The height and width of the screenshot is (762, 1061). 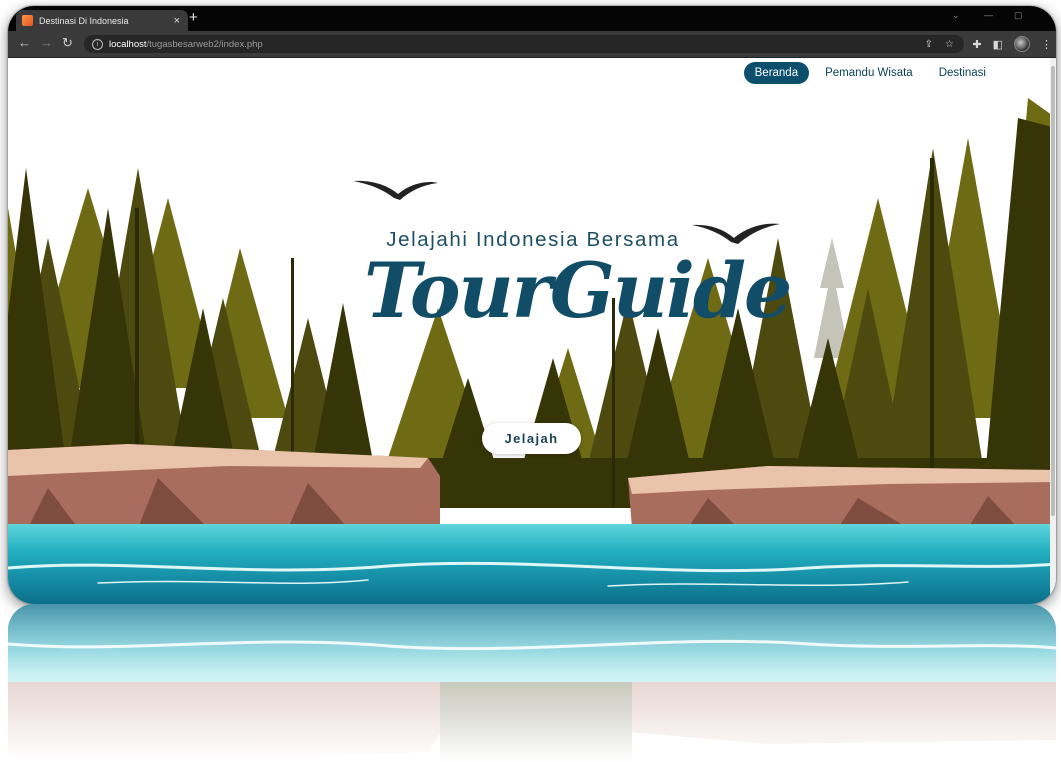 I want to click on main-nav: Beranda Pemandu Wisata Destinasi, so click(x=864, y=73).